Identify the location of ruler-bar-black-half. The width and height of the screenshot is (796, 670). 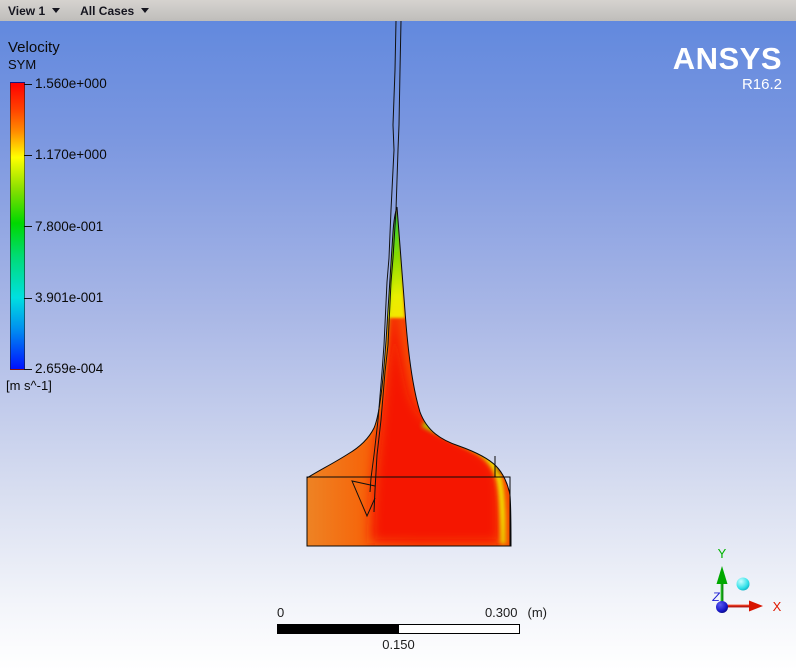
(338, 629).